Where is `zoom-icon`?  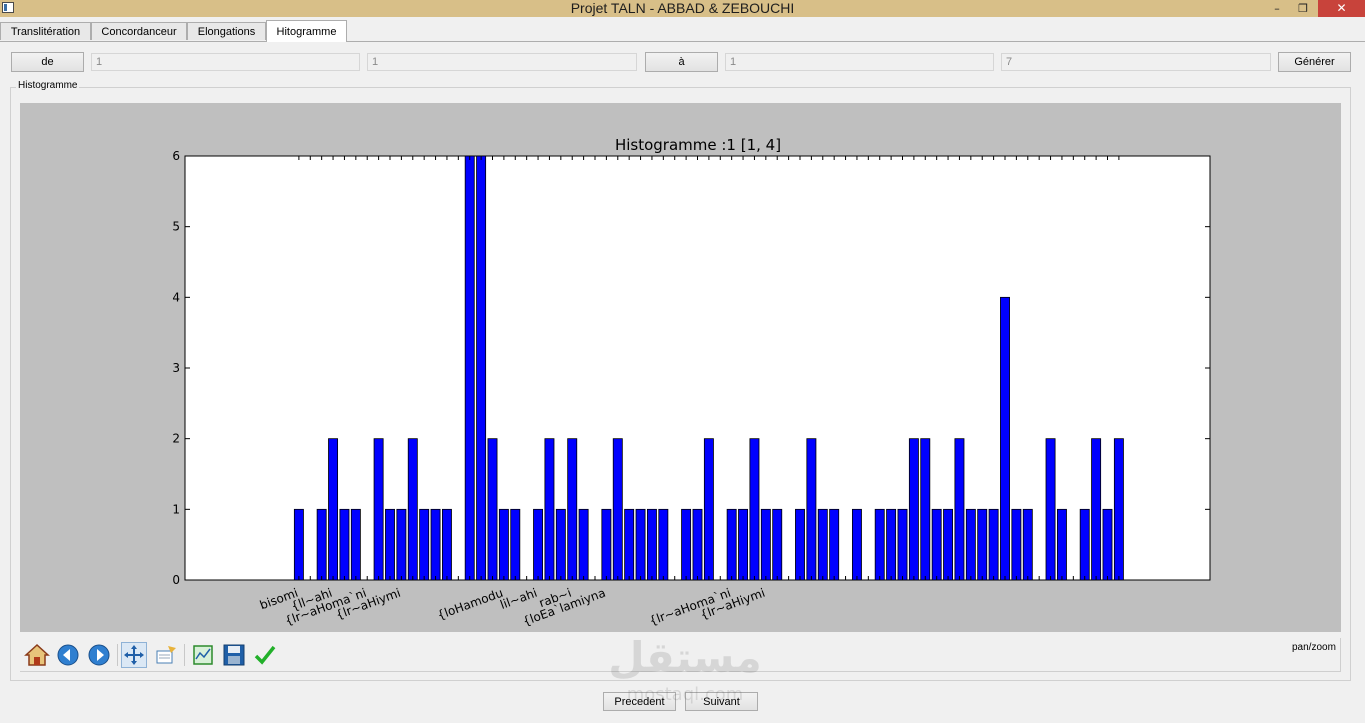 zoom-icon is located at coordinates (166, 655).